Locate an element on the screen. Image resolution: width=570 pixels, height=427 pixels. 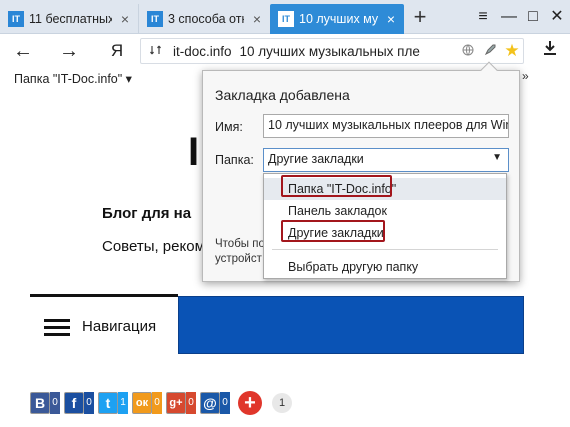
forward-button: → is located at coordinates (69, 51).